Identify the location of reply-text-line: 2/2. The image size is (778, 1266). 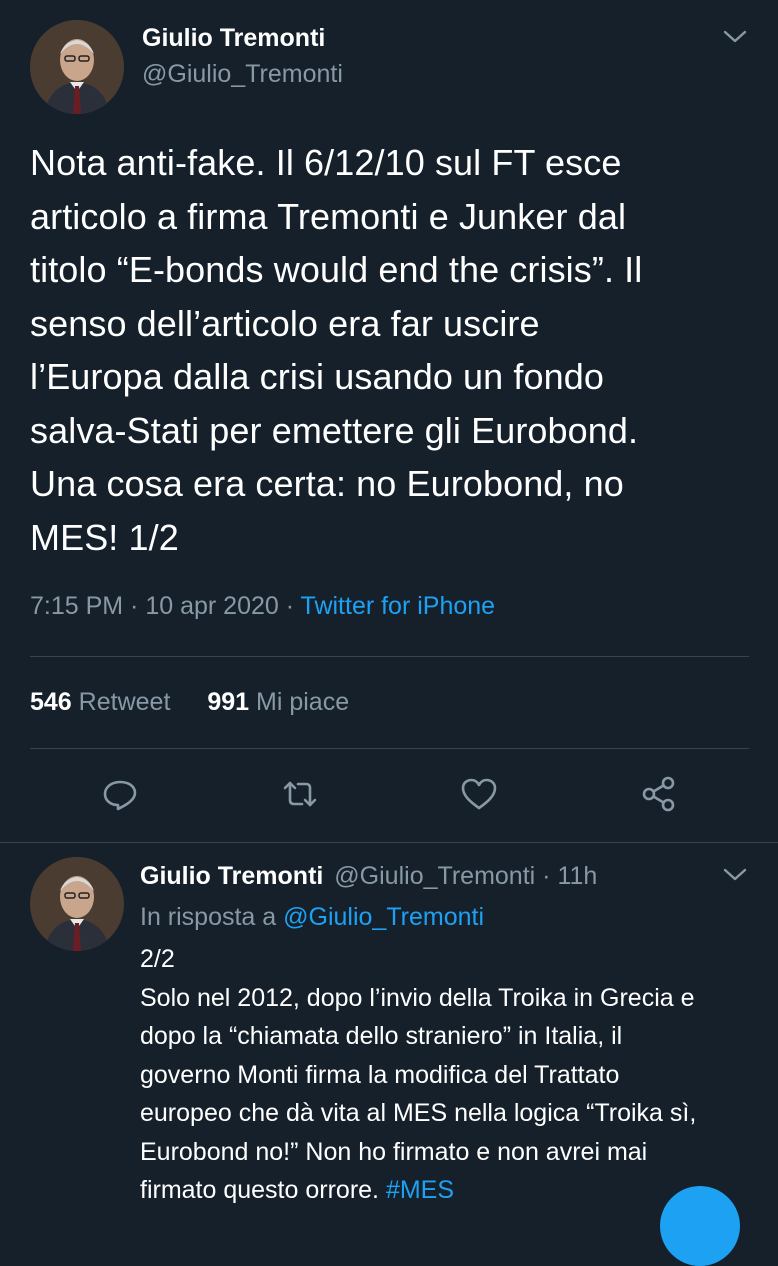
(157, 959).